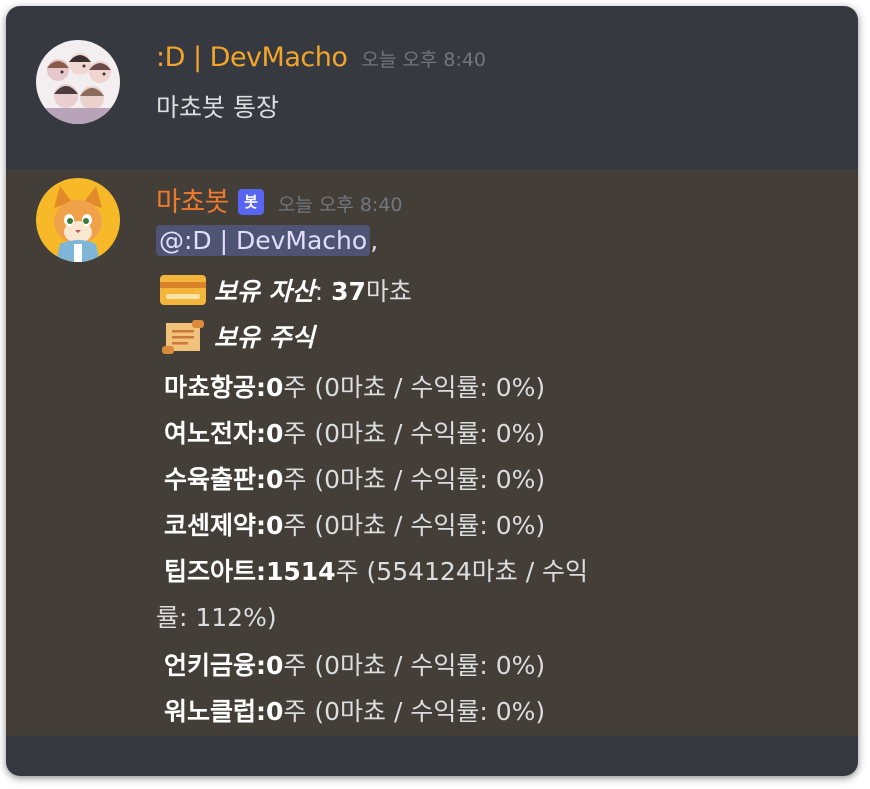 This screenshot has height=789, width=870. What do you see at coordinates (319, 291) in the screenshot?
I see `assets-colon: :` at bounding box center [319, 291].